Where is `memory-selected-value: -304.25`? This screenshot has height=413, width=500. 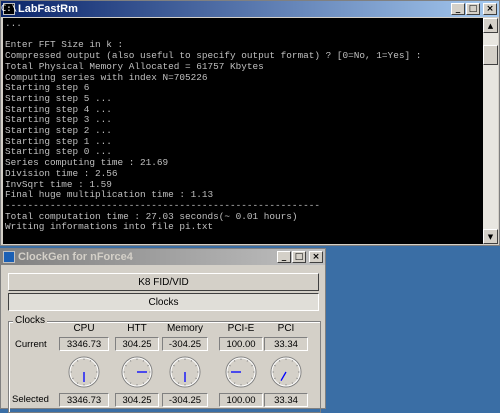 memory-selected-value: -304.25 is located at coordinates (185, 400).